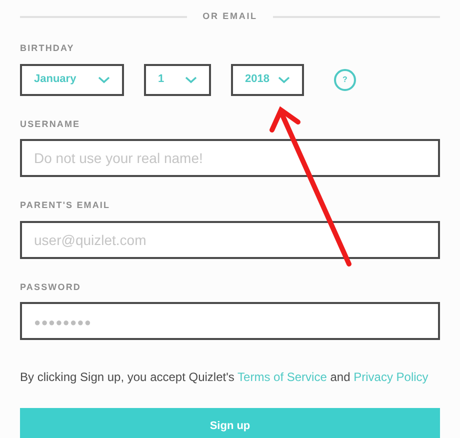  Describe the element at coordinates (230, 423) in the screenshot. I see `sign-up-button: Sign up` at that location.